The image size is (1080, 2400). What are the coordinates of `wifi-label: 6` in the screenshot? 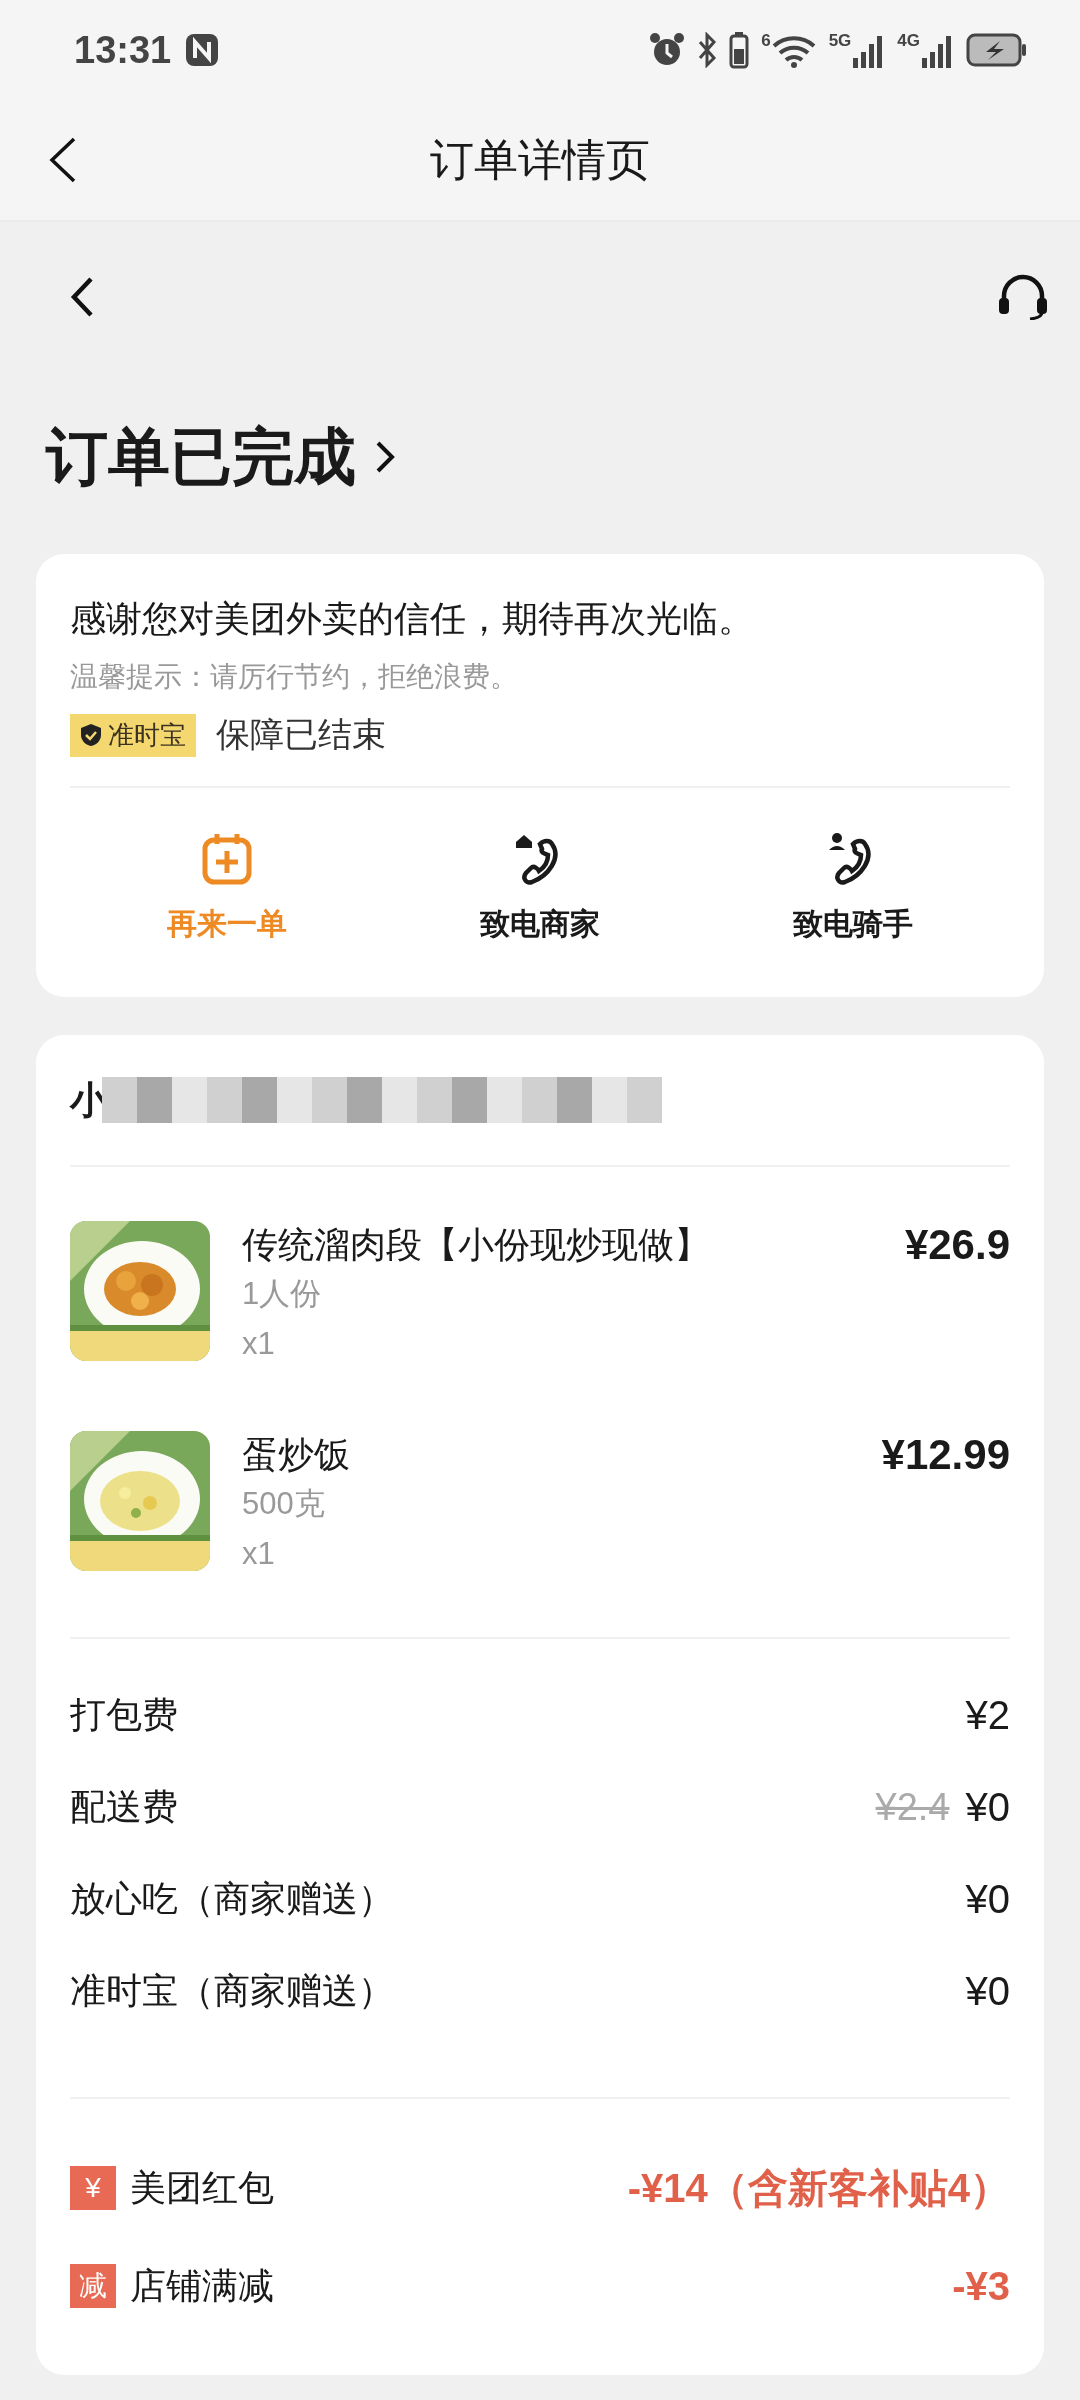 It's located at (766, 40).